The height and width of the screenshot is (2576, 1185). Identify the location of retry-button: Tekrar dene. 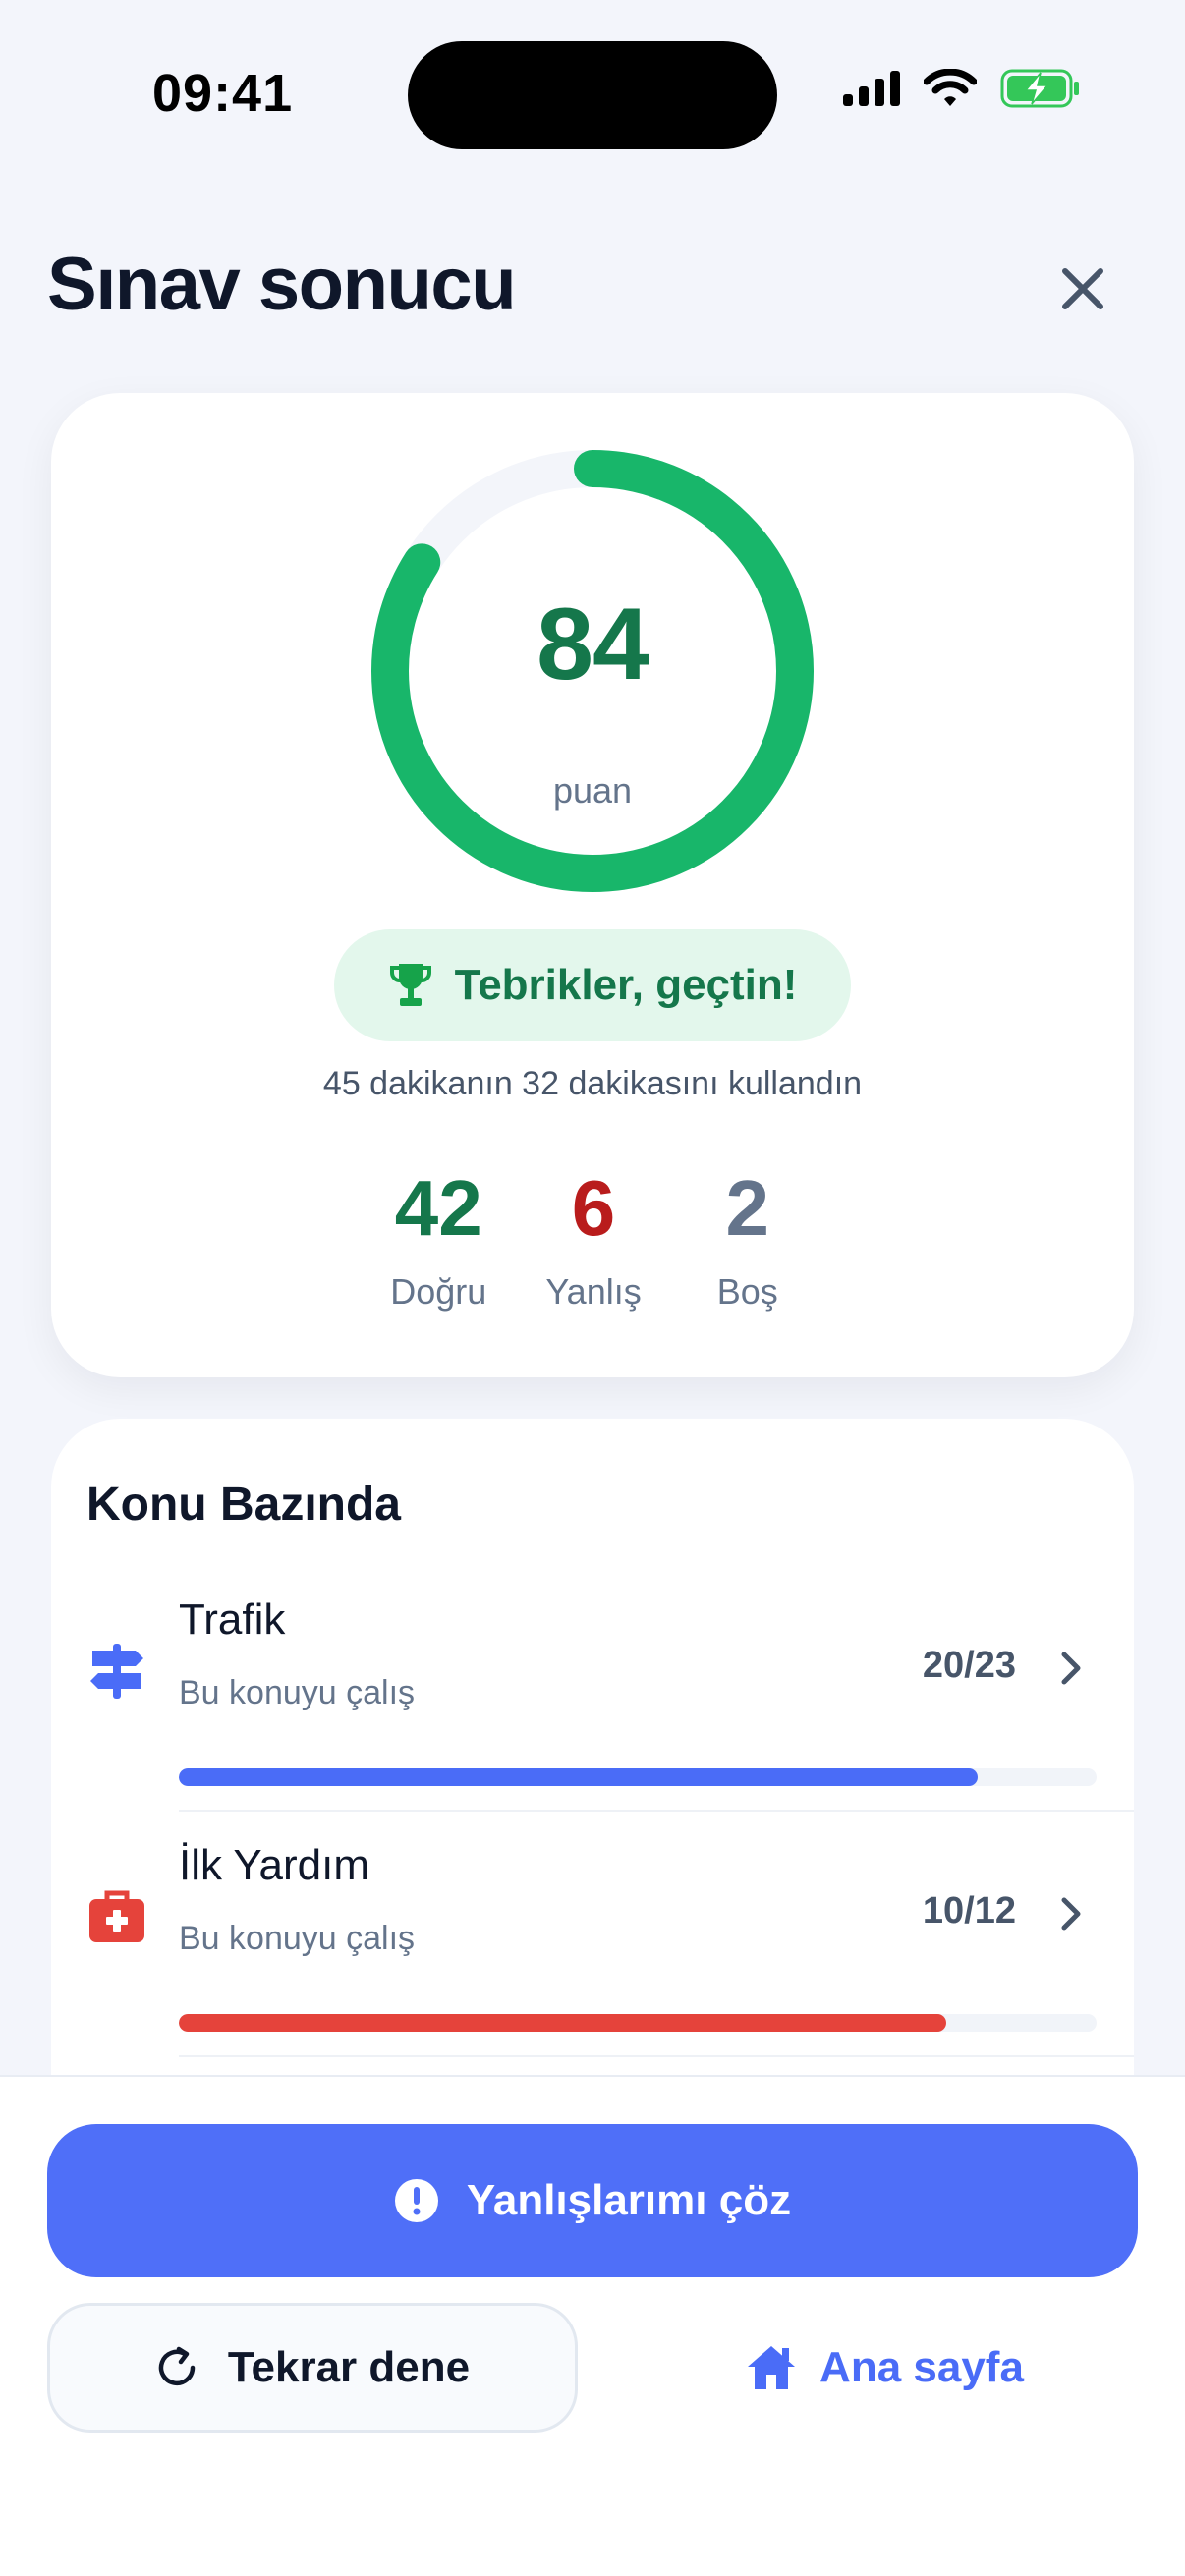
(313, 2368).